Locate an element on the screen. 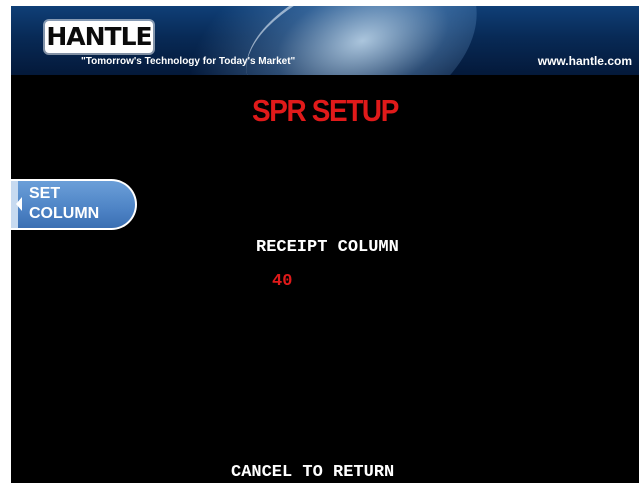  page-title: SPR SETUP is located at coordinates (325, 110).